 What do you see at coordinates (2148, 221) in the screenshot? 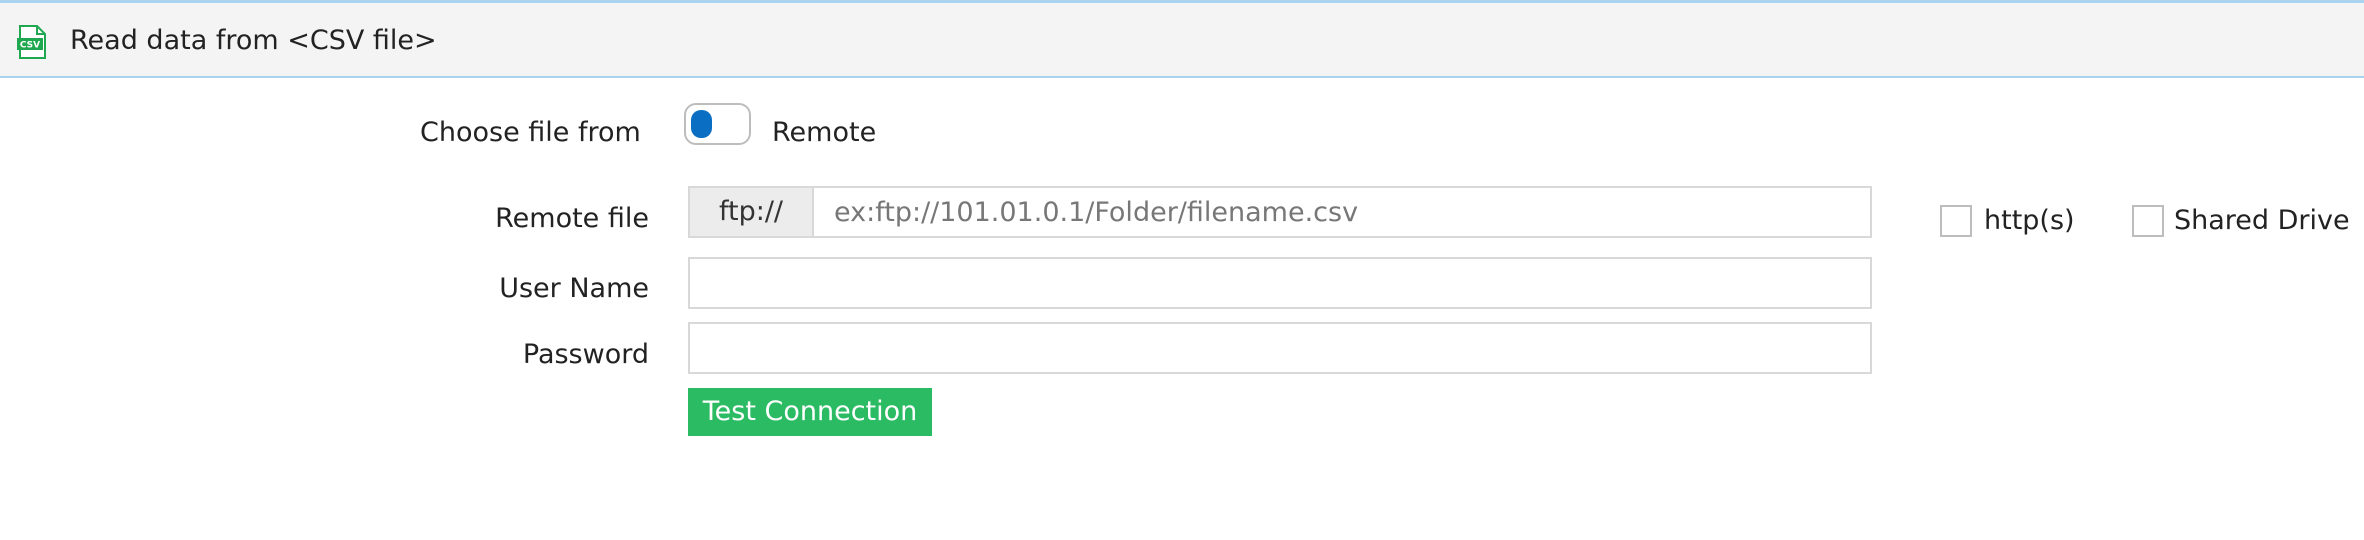
I see `shared-drive-checkbox` at bounding box center [2148, 221].